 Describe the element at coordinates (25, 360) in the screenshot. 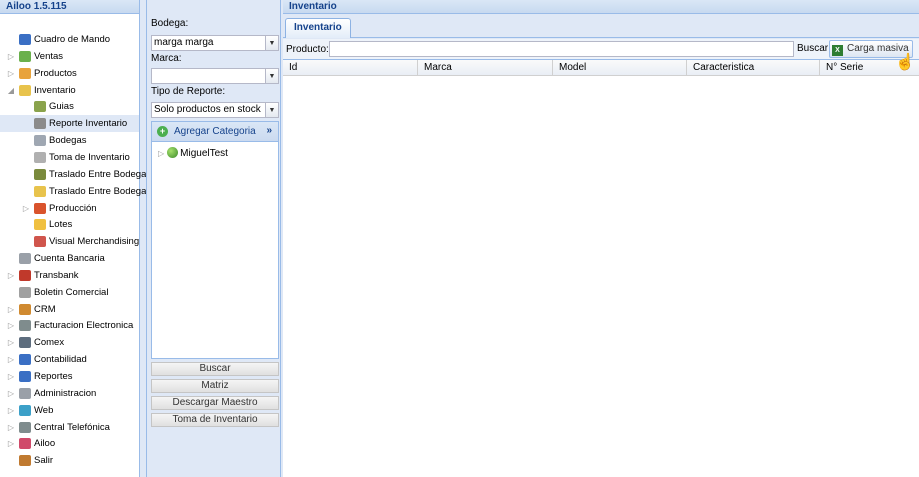

I see `ledger-icon` at that location.